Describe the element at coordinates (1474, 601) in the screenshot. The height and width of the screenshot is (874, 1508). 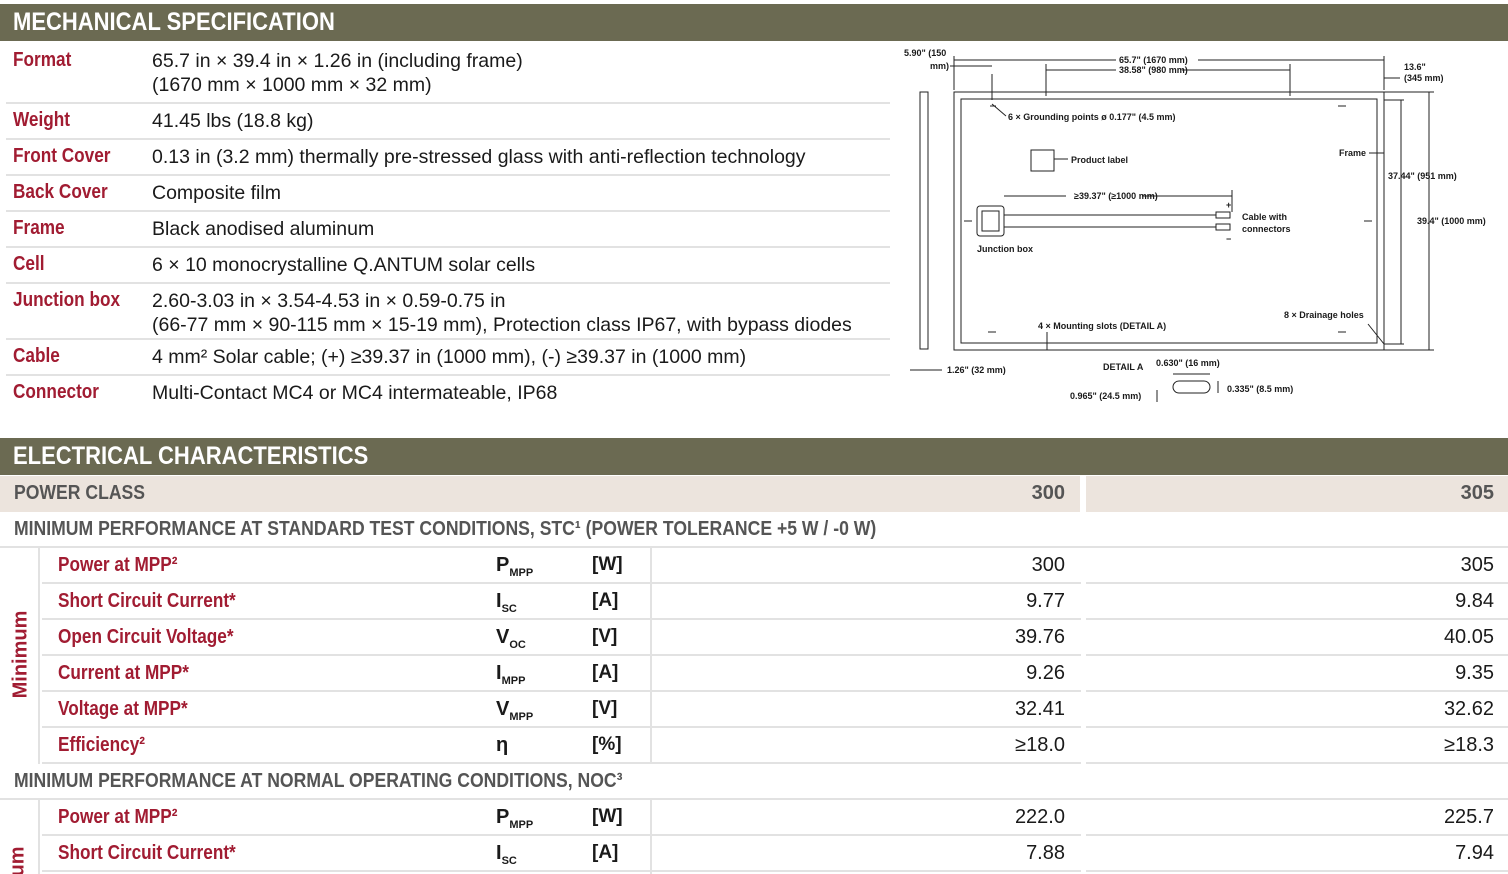
I see `value-305: 9.84` at that location.